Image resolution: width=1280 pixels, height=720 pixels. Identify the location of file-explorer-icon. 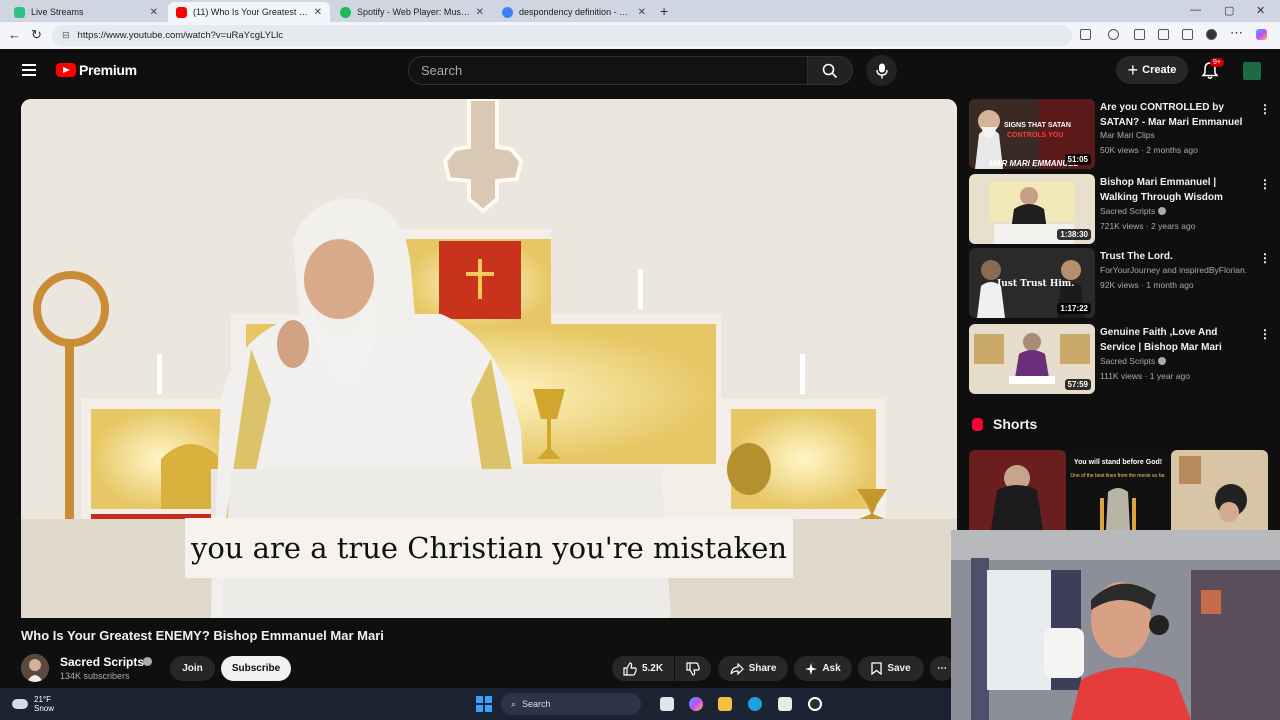
(725, 704).